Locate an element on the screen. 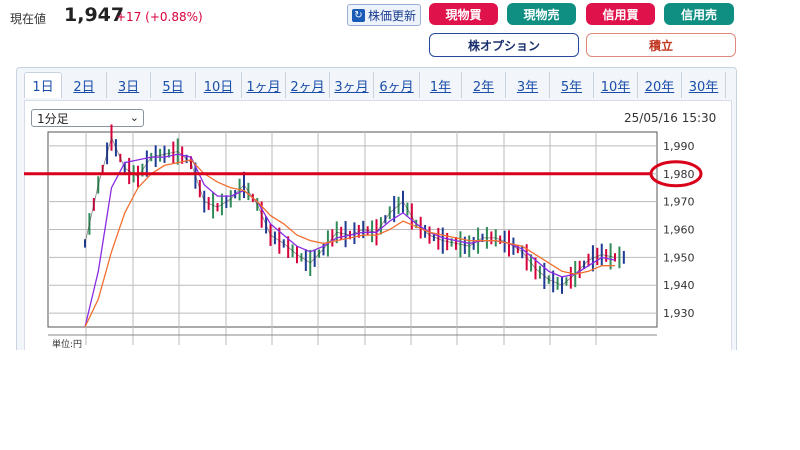 The width and height of the screenshot is (800, 450). y-tick-label: 1,980 is located at coordinates (679, 174).